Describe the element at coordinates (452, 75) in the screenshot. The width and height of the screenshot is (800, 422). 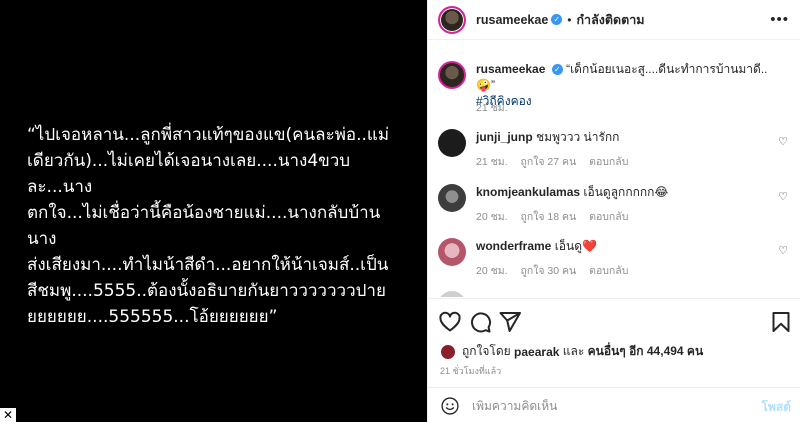
I see `caption-avatar` at that location.